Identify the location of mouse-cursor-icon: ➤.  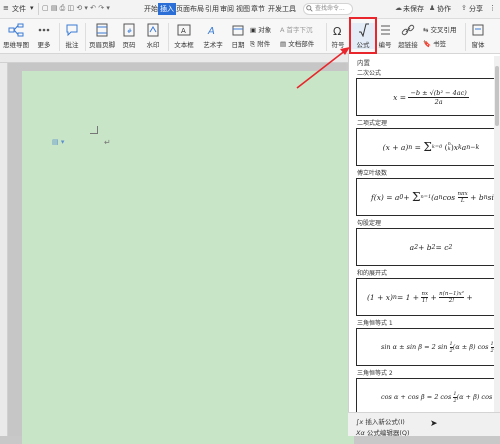
(434, 424).